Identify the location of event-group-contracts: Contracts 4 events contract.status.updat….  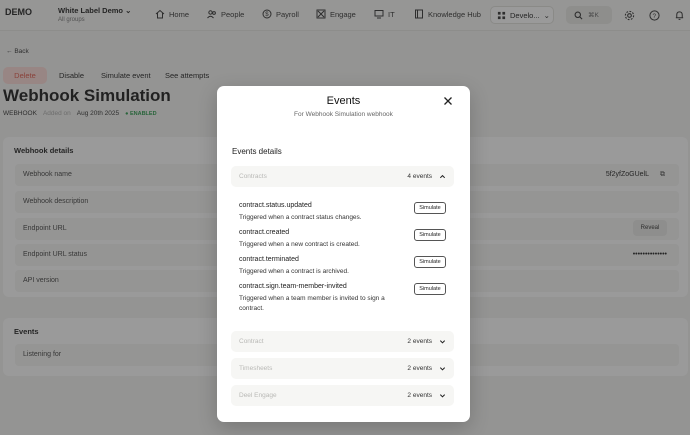
(342, 242).